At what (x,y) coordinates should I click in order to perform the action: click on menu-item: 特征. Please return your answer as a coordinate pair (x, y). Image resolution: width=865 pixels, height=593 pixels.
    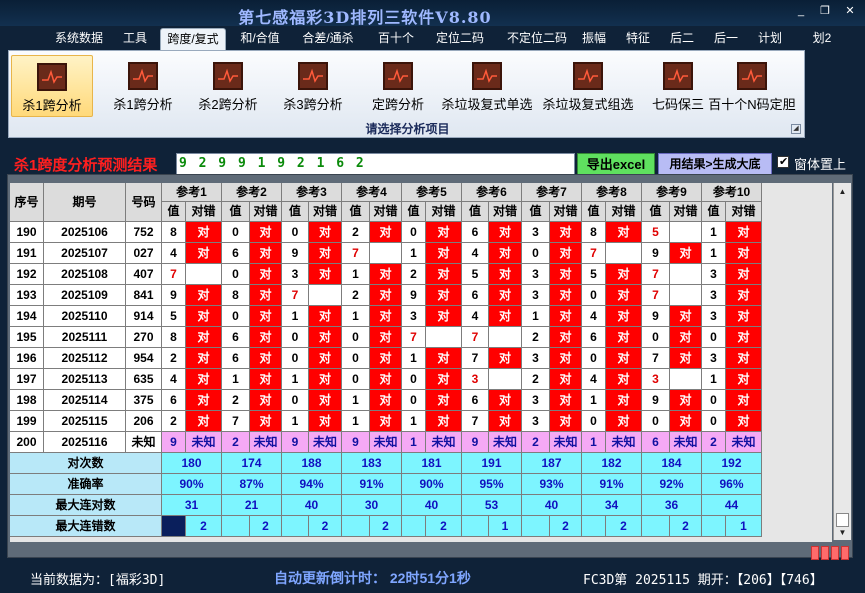
    Looking at the image, I should click on (638, 39).